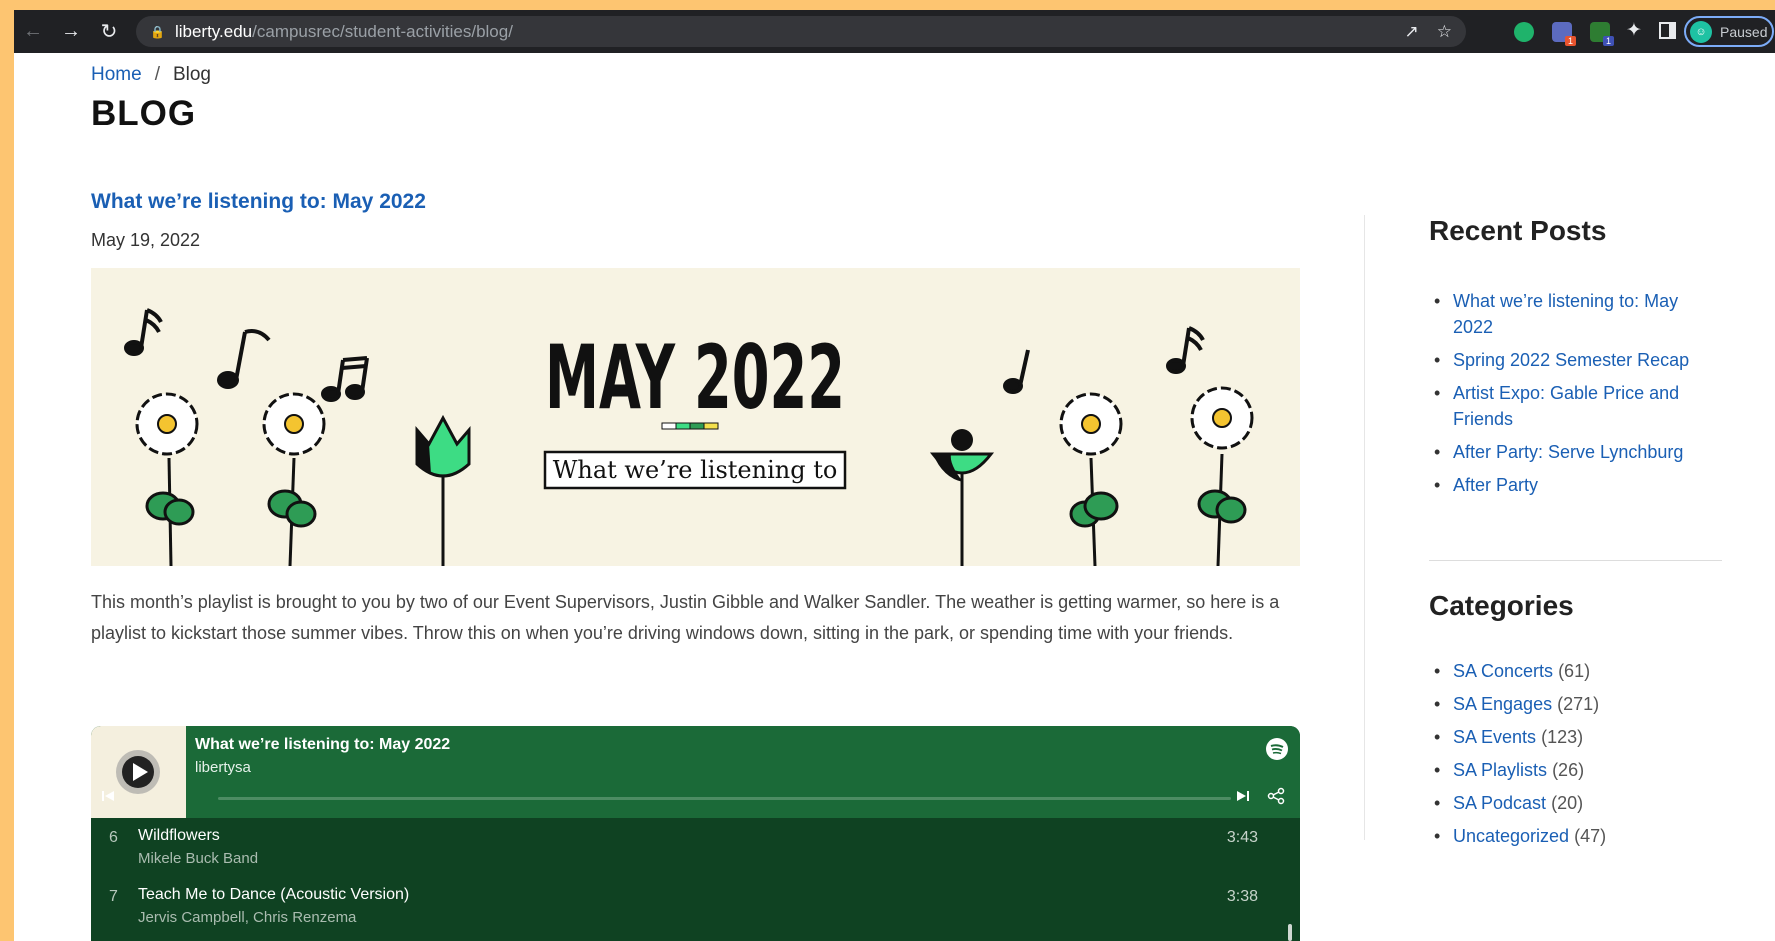  What do you see at coordinates (108, 798) in the screenshot?
I see `previous-track-icon` at bounding box center [108, 798].